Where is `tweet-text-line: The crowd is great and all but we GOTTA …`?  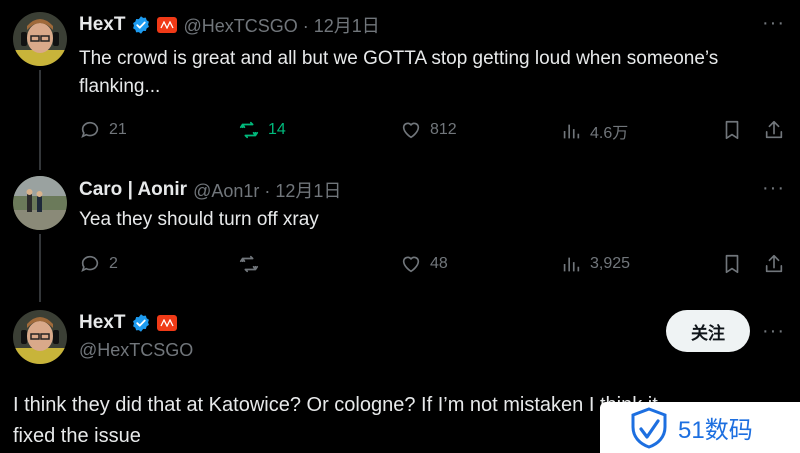
tweet-text-line: The crowd is great and all but we GOTTA … is located at coordinates (399, 58).